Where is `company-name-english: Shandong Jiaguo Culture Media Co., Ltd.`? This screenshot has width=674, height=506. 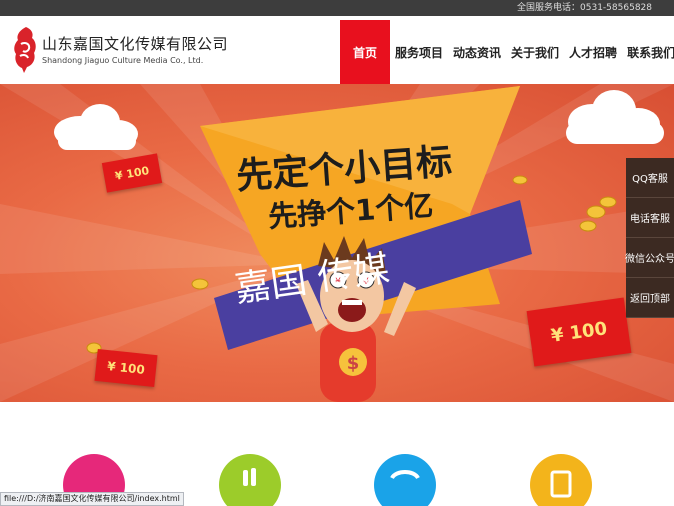
company-name-english: Shandong Jiaguo Culture Media Co., Ltd. is located at coordinates (123, 60).